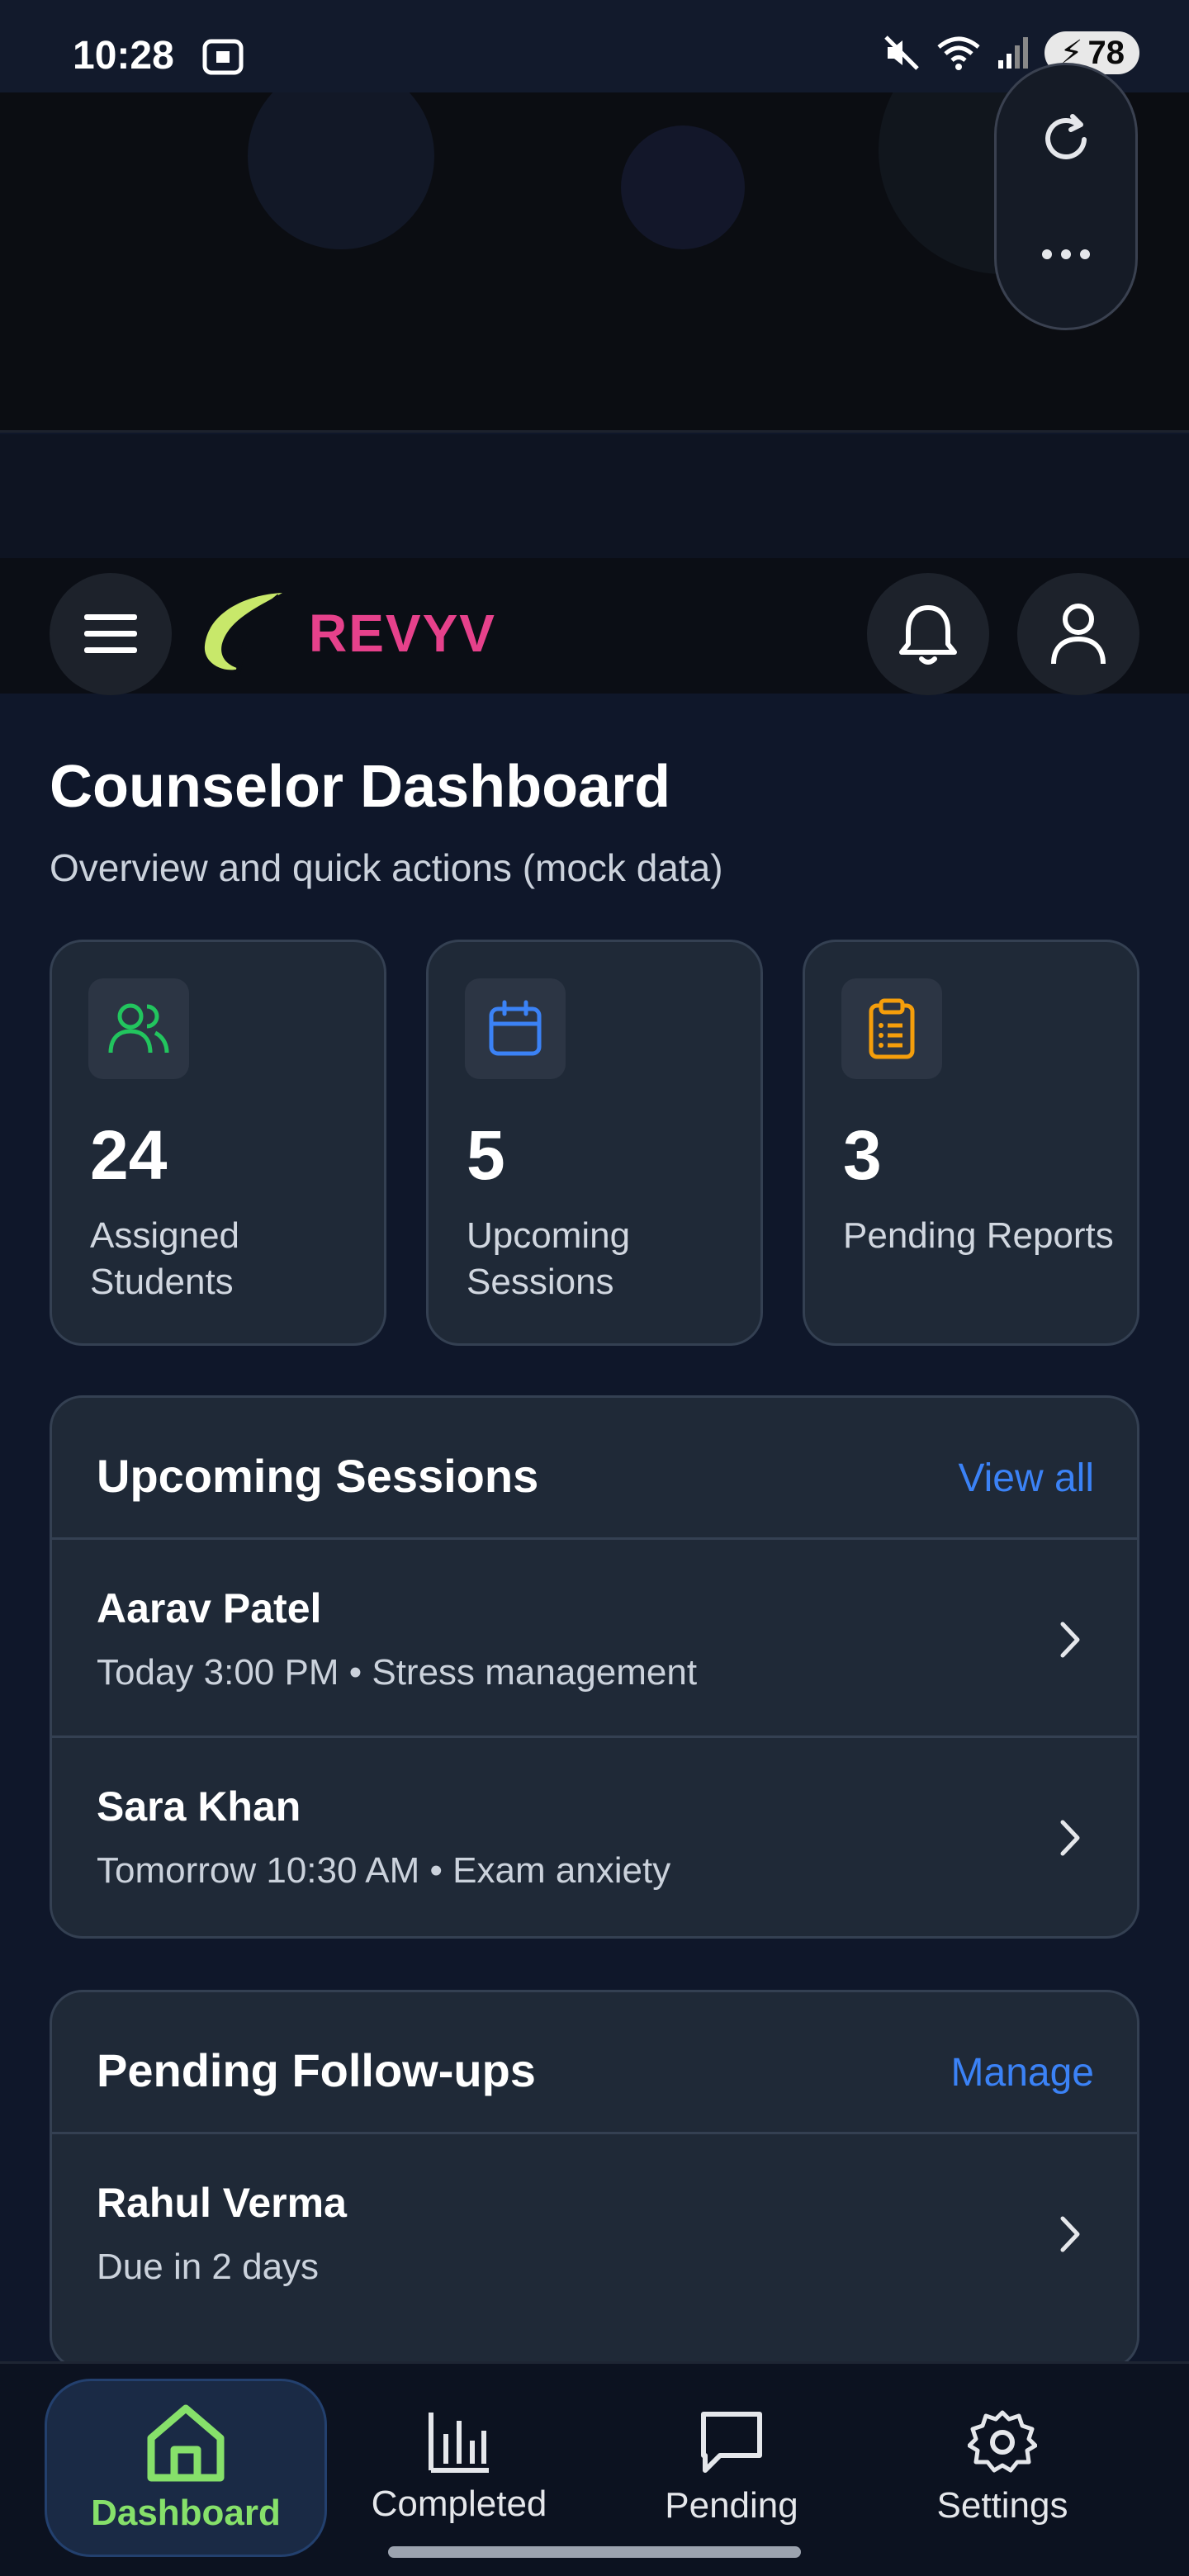 The image size is (1189, 2576). What do you see at coordinates (731, 2505) in the screenshot?
I see `nav-label: Pending` at bounding box center [731, 2505].